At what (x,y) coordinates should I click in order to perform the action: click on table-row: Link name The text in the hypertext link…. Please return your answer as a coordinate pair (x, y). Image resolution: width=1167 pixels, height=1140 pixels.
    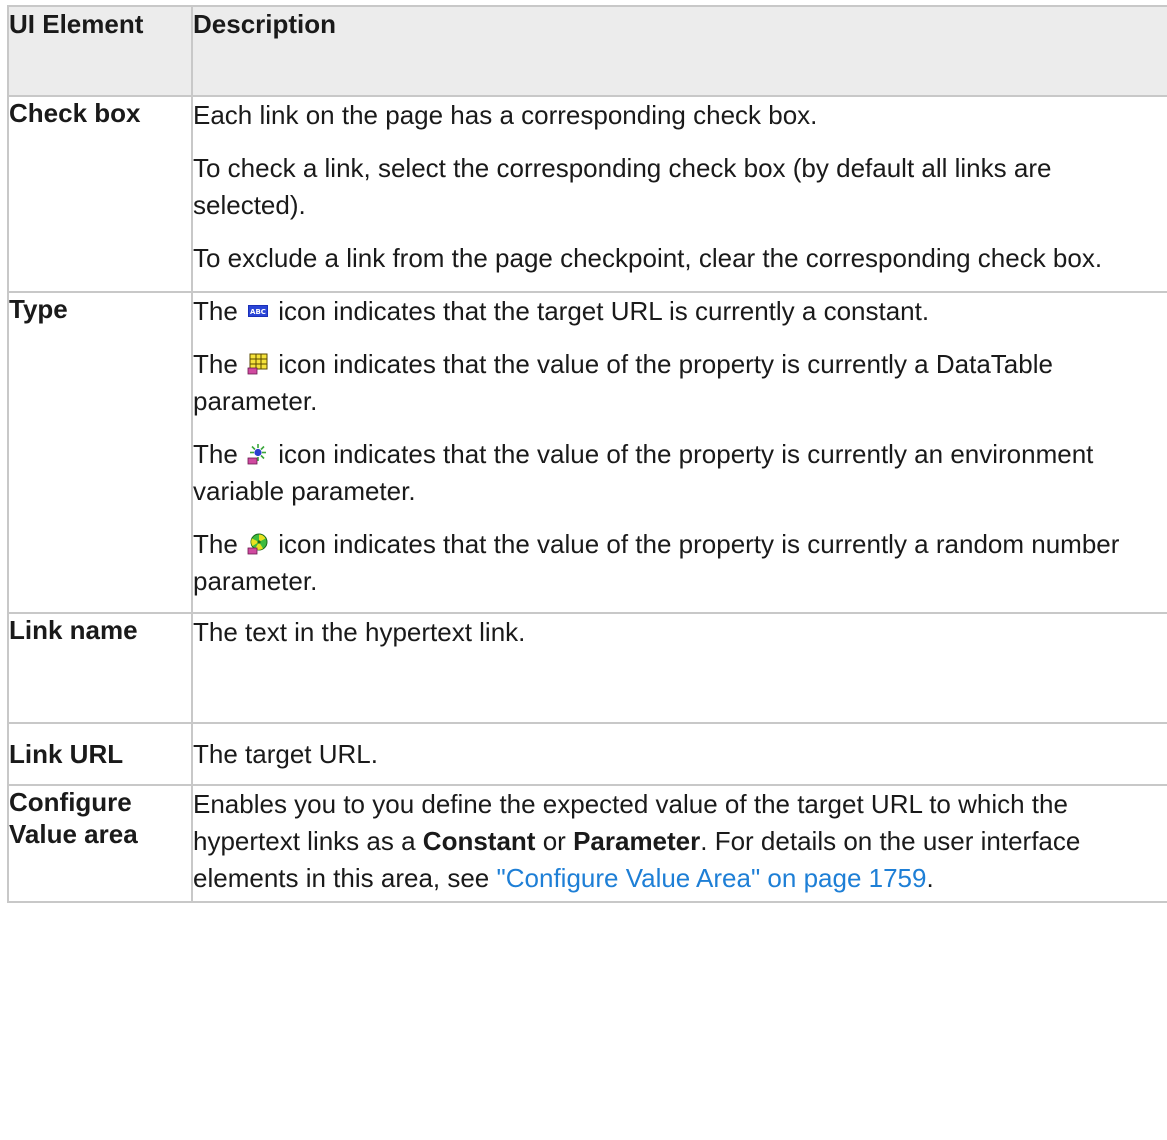
    Looking at the image, I should click on (587, 668).